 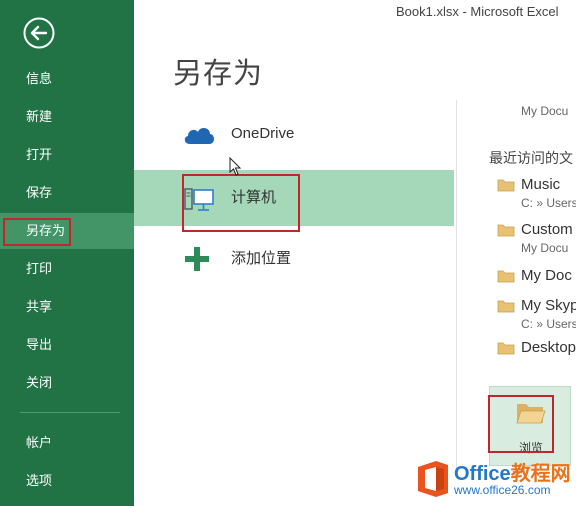 What do you see at coordinates (512, 474) in the screenshot?
I see `watermark-title: Office教程网` at bounding box center [512, 474].